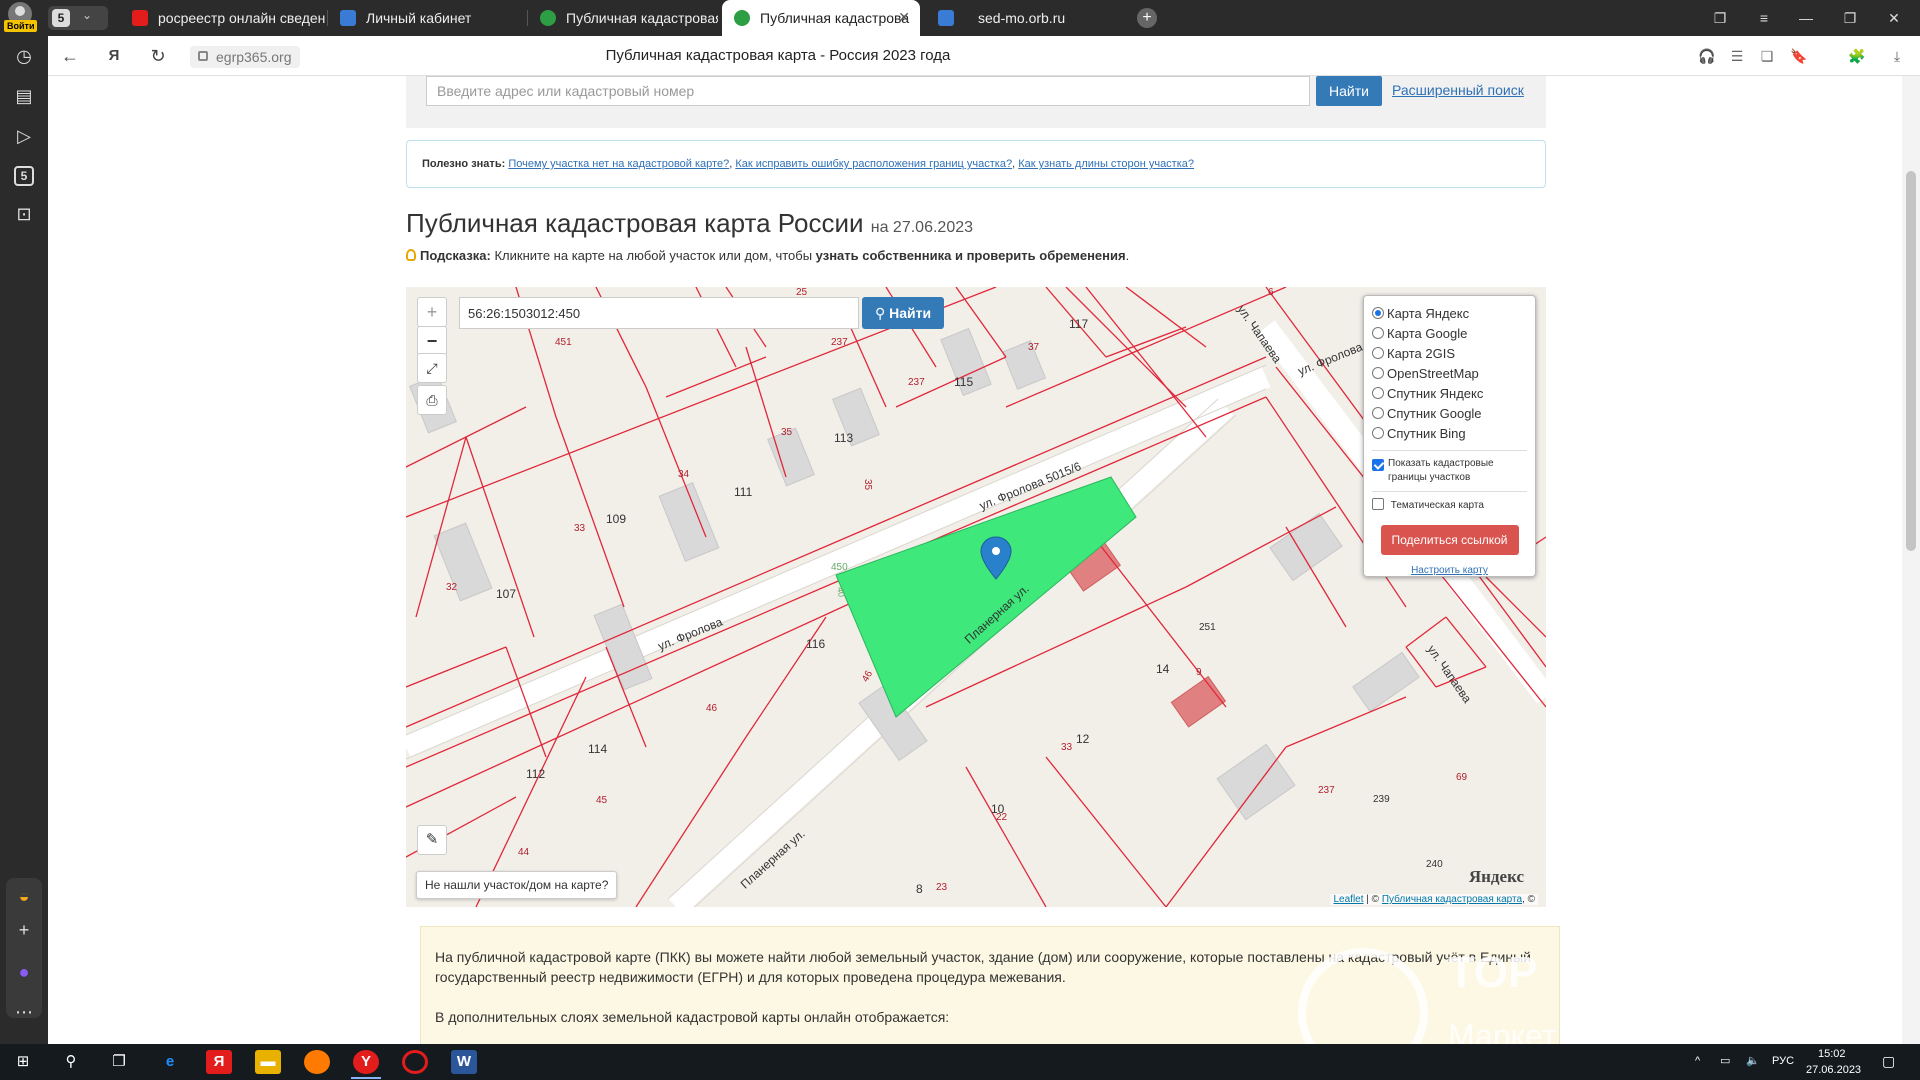 The height and width of the screenshot is (1080, 1920). Describe the element at coordinates (1127, 255) in the screenshot. I see `hint-end: .` at that location.